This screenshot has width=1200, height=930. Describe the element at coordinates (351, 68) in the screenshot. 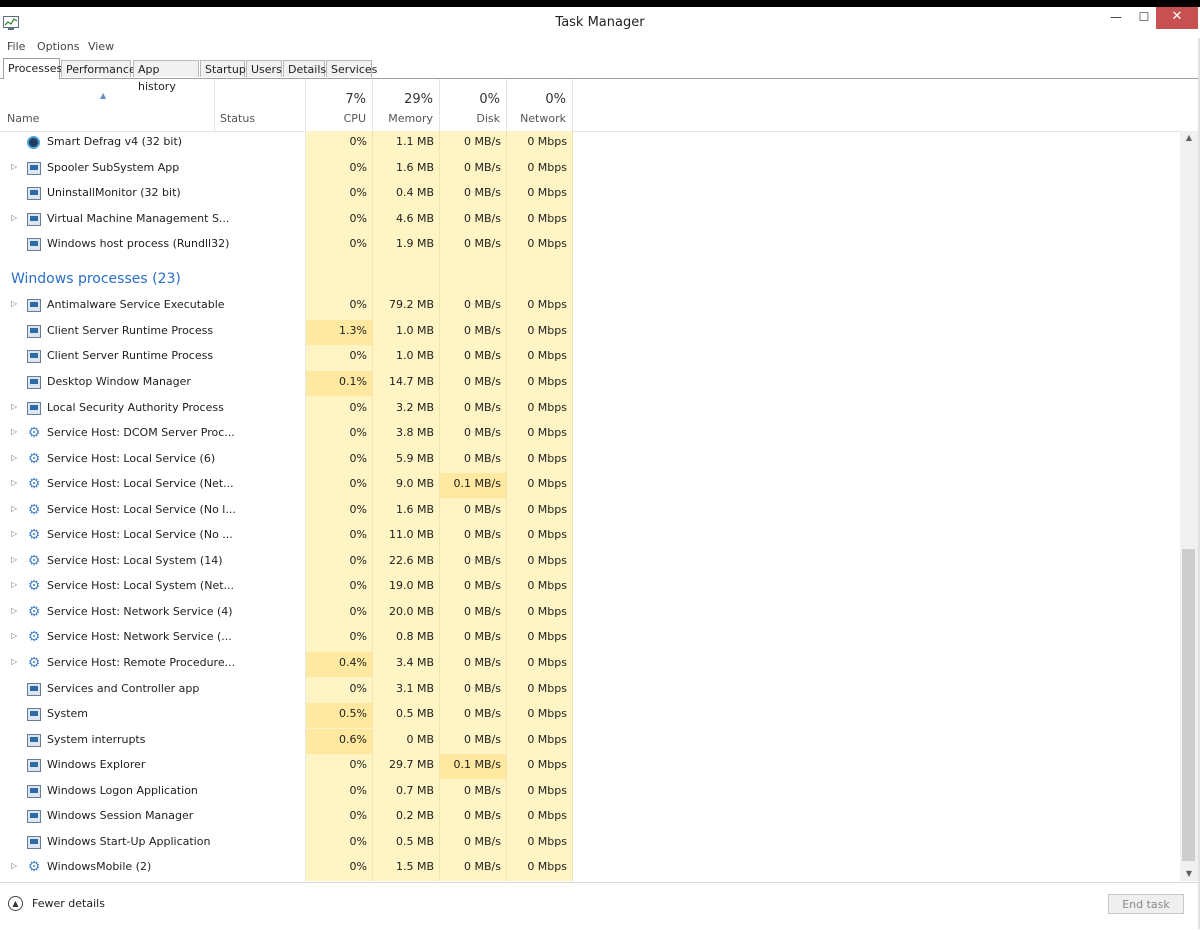

I see `tab-services: Services` at that location.